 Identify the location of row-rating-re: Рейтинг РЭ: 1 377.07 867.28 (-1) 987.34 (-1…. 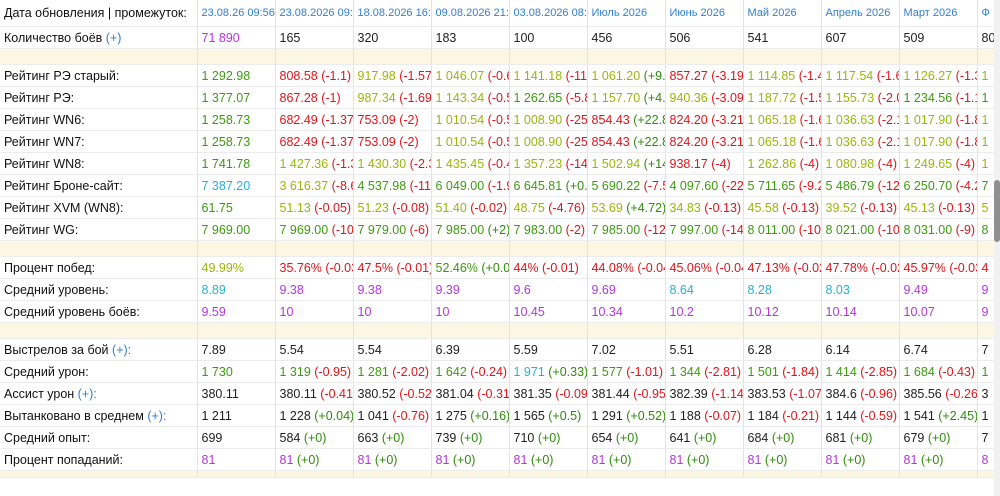
(497, 97).